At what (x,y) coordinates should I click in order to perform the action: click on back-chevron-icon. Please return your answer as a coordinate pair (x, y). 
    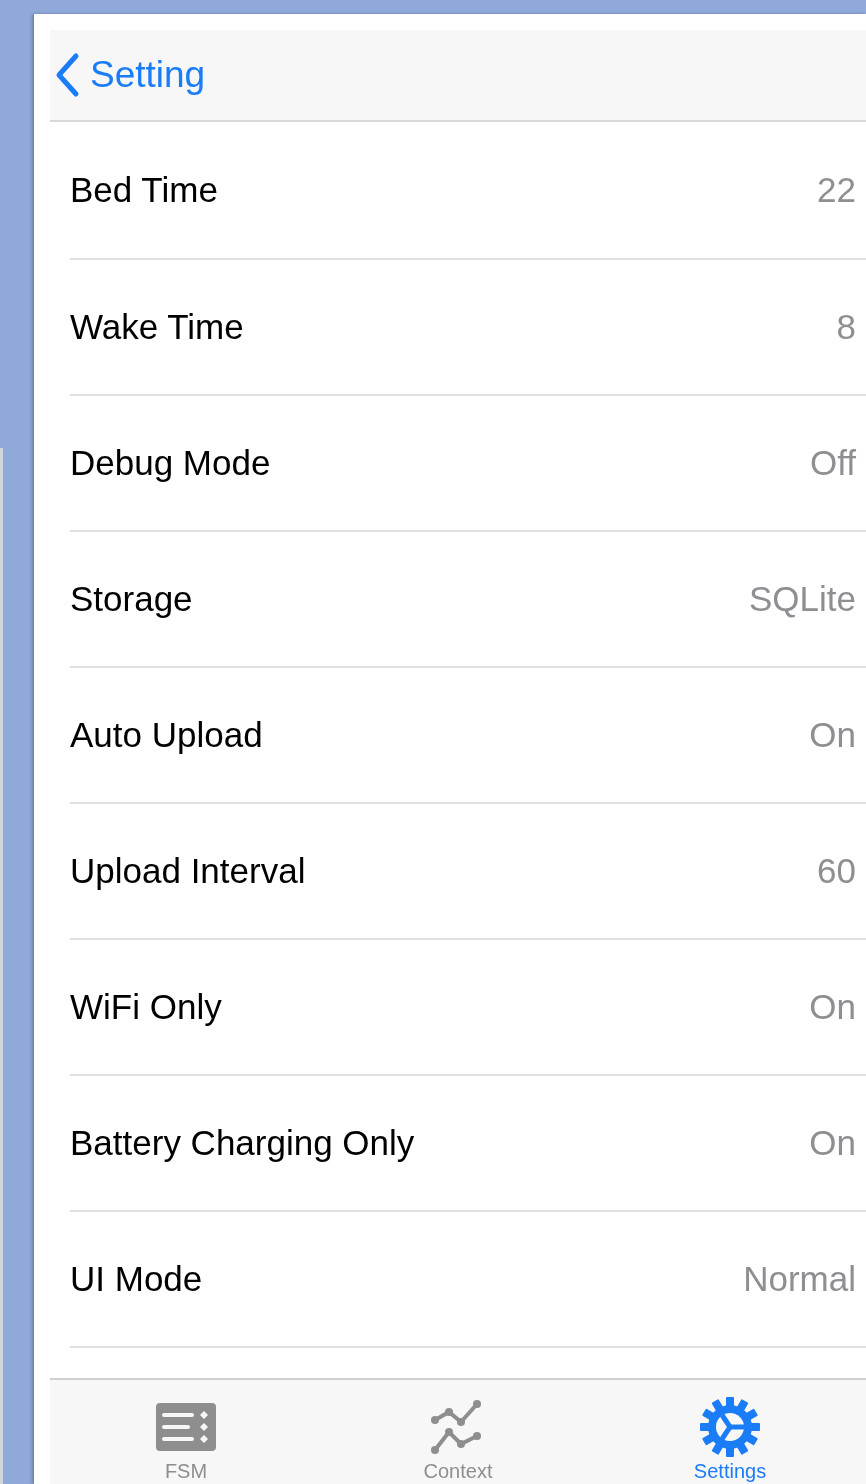
    Looking at the image, I should click on (67, 75).